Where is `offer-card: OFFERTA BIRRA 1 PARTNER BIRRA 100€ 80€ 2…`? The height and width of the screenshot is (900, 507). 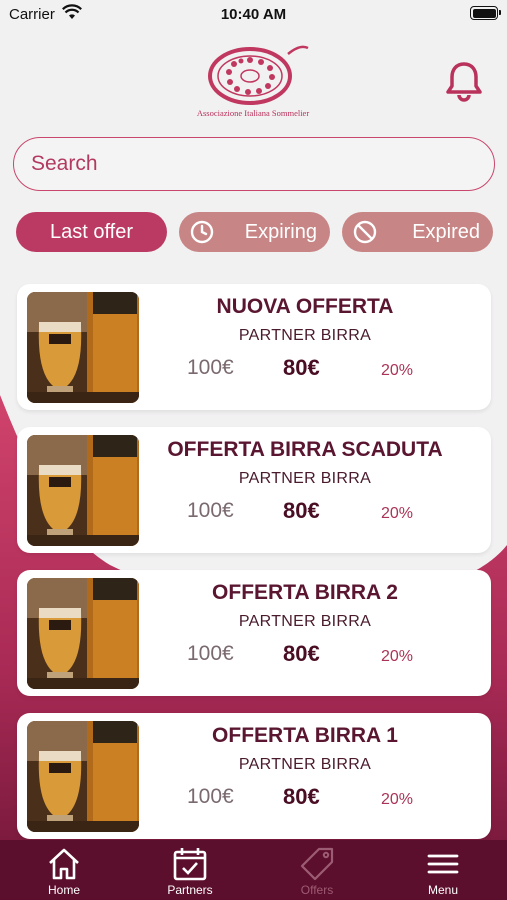
offer-card: OFFERTA BIRRA 1 PARTNER BIRRA 100€ 80€ 2… is located at coordinates (254, 776).